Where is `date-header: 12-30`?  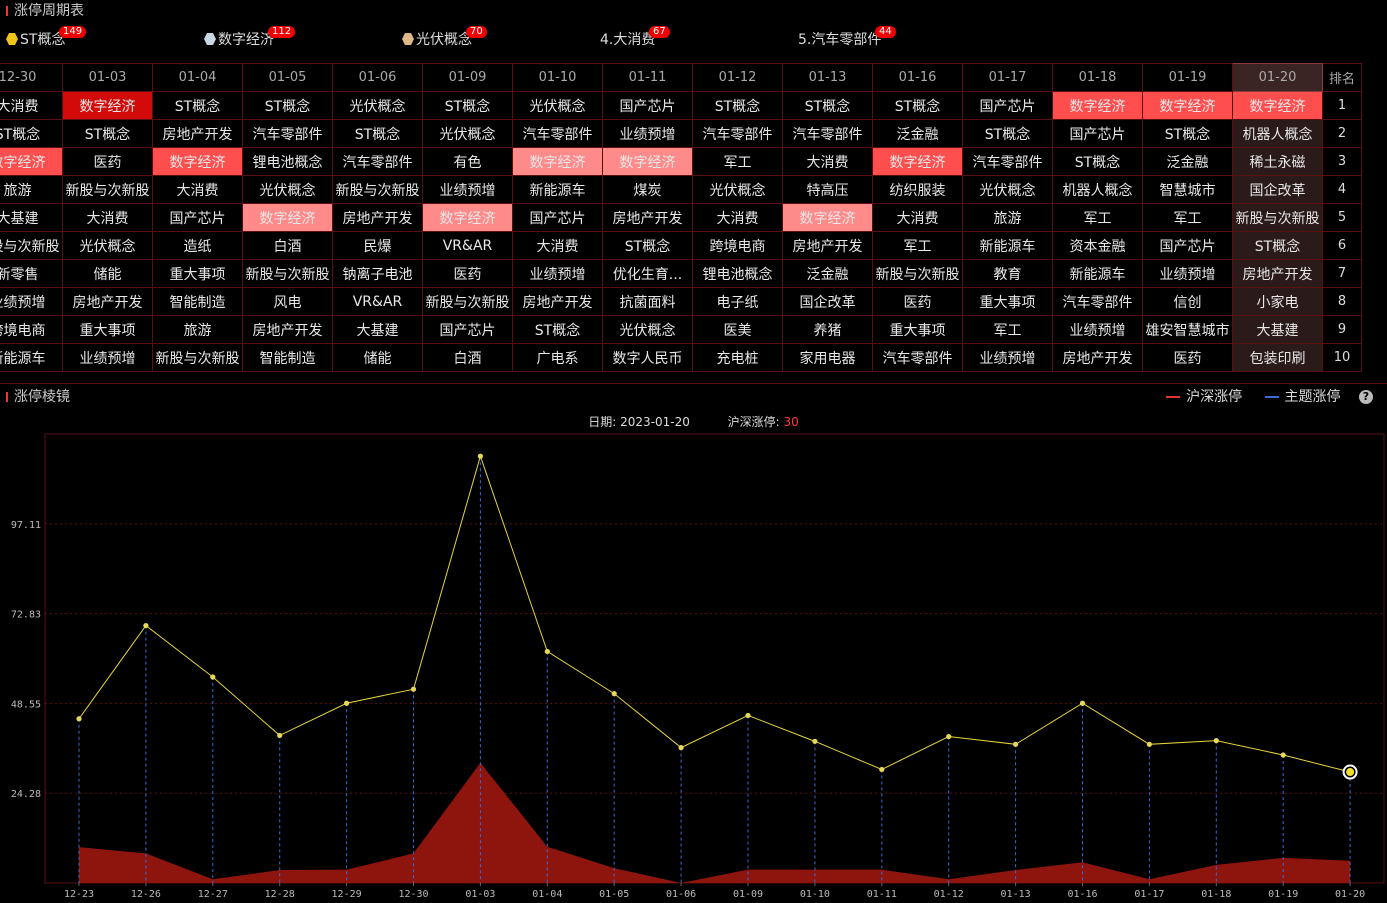
date-header: 12-30 is located at coordinates (31, 77).